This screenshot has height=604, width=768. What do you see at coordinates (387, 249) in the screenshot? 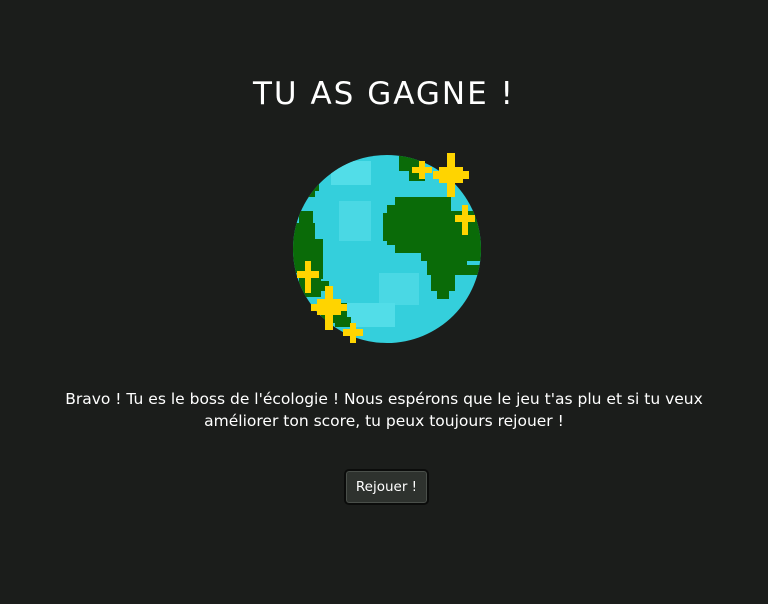
I see `earth-icon` at bounding box center [387, 249].